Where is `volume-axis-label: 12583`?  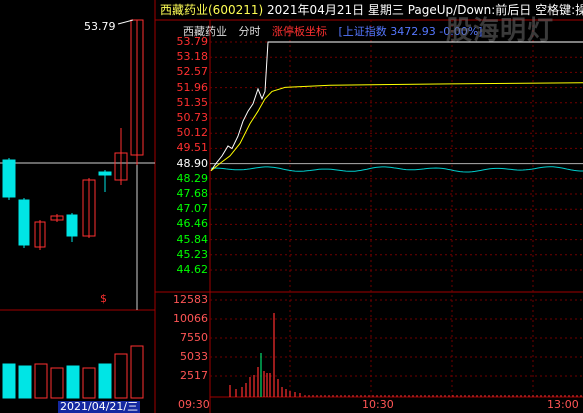
volume-axis-label: 12583 is located at coordinates (190, 299).